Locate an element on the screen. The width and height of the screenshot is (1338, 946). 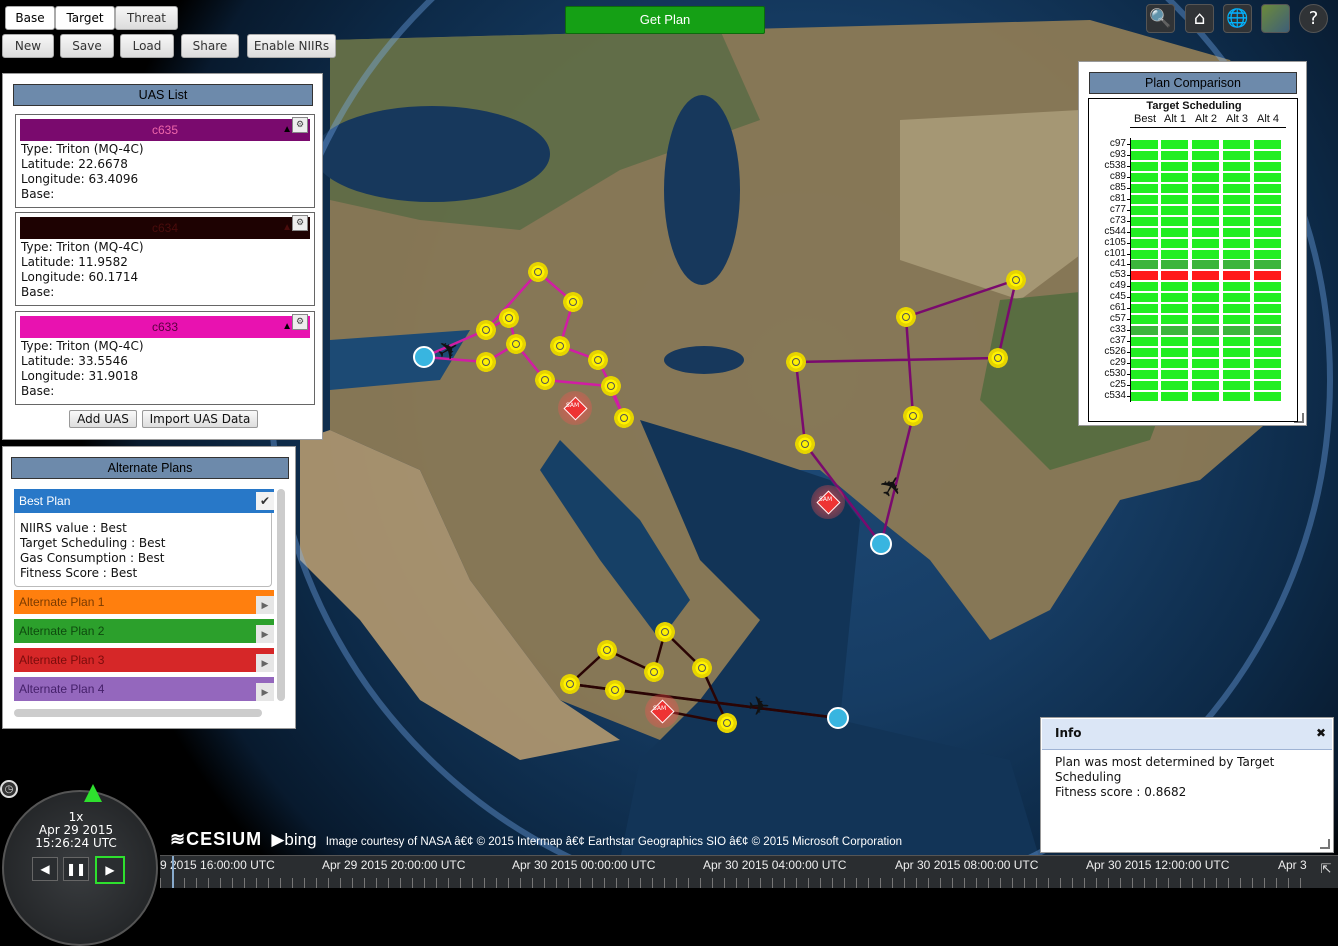
cesium-logo: ≋CESIUM is located at coordinates (216, 839).